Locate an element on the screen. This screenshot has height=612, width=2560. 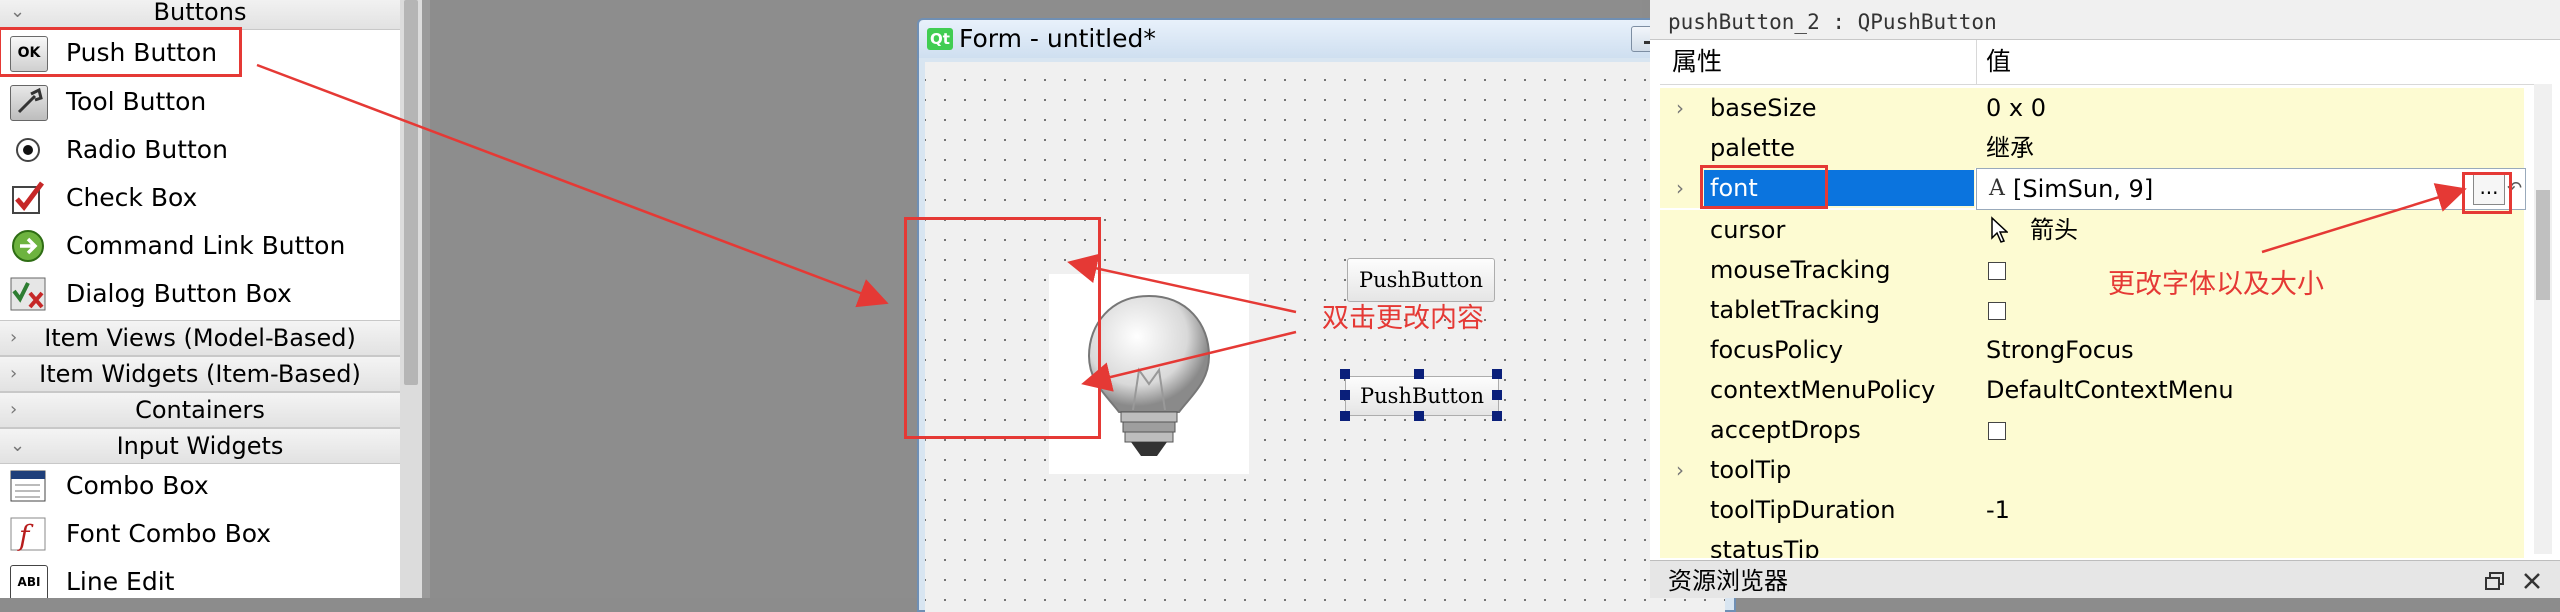
property-row-tooltipduration: toolTipDuration -1 is located at coordinates (2092, 510).